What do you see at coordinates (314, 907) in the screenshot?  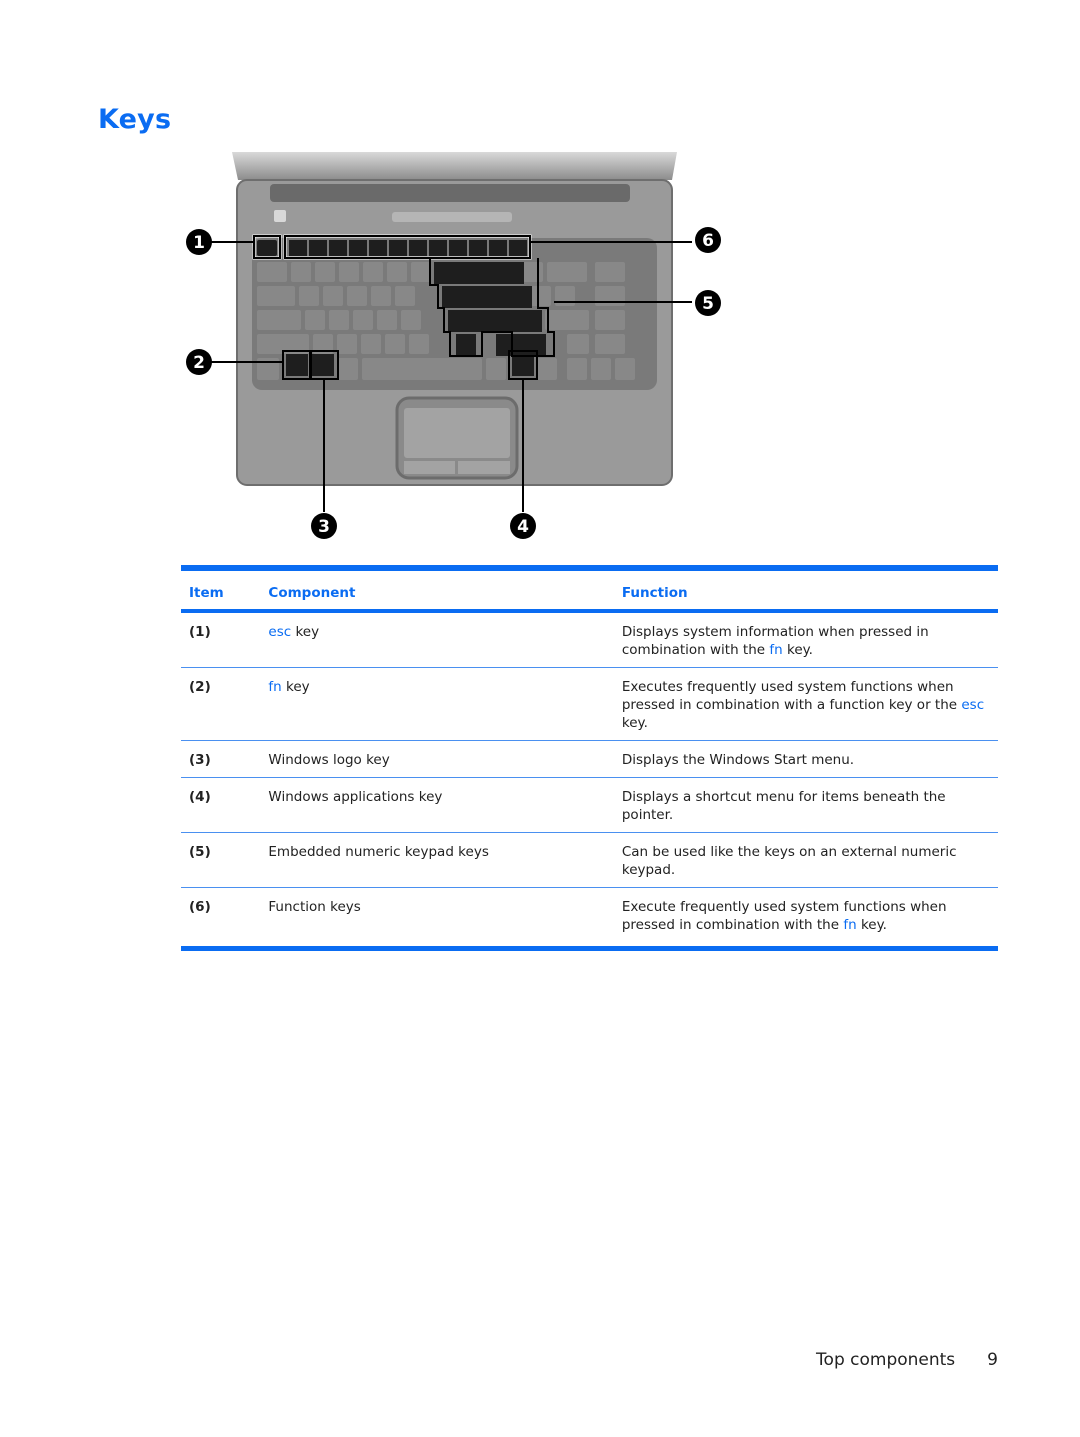 I see `component-text: Function keys` at bounding box center [314, 907].